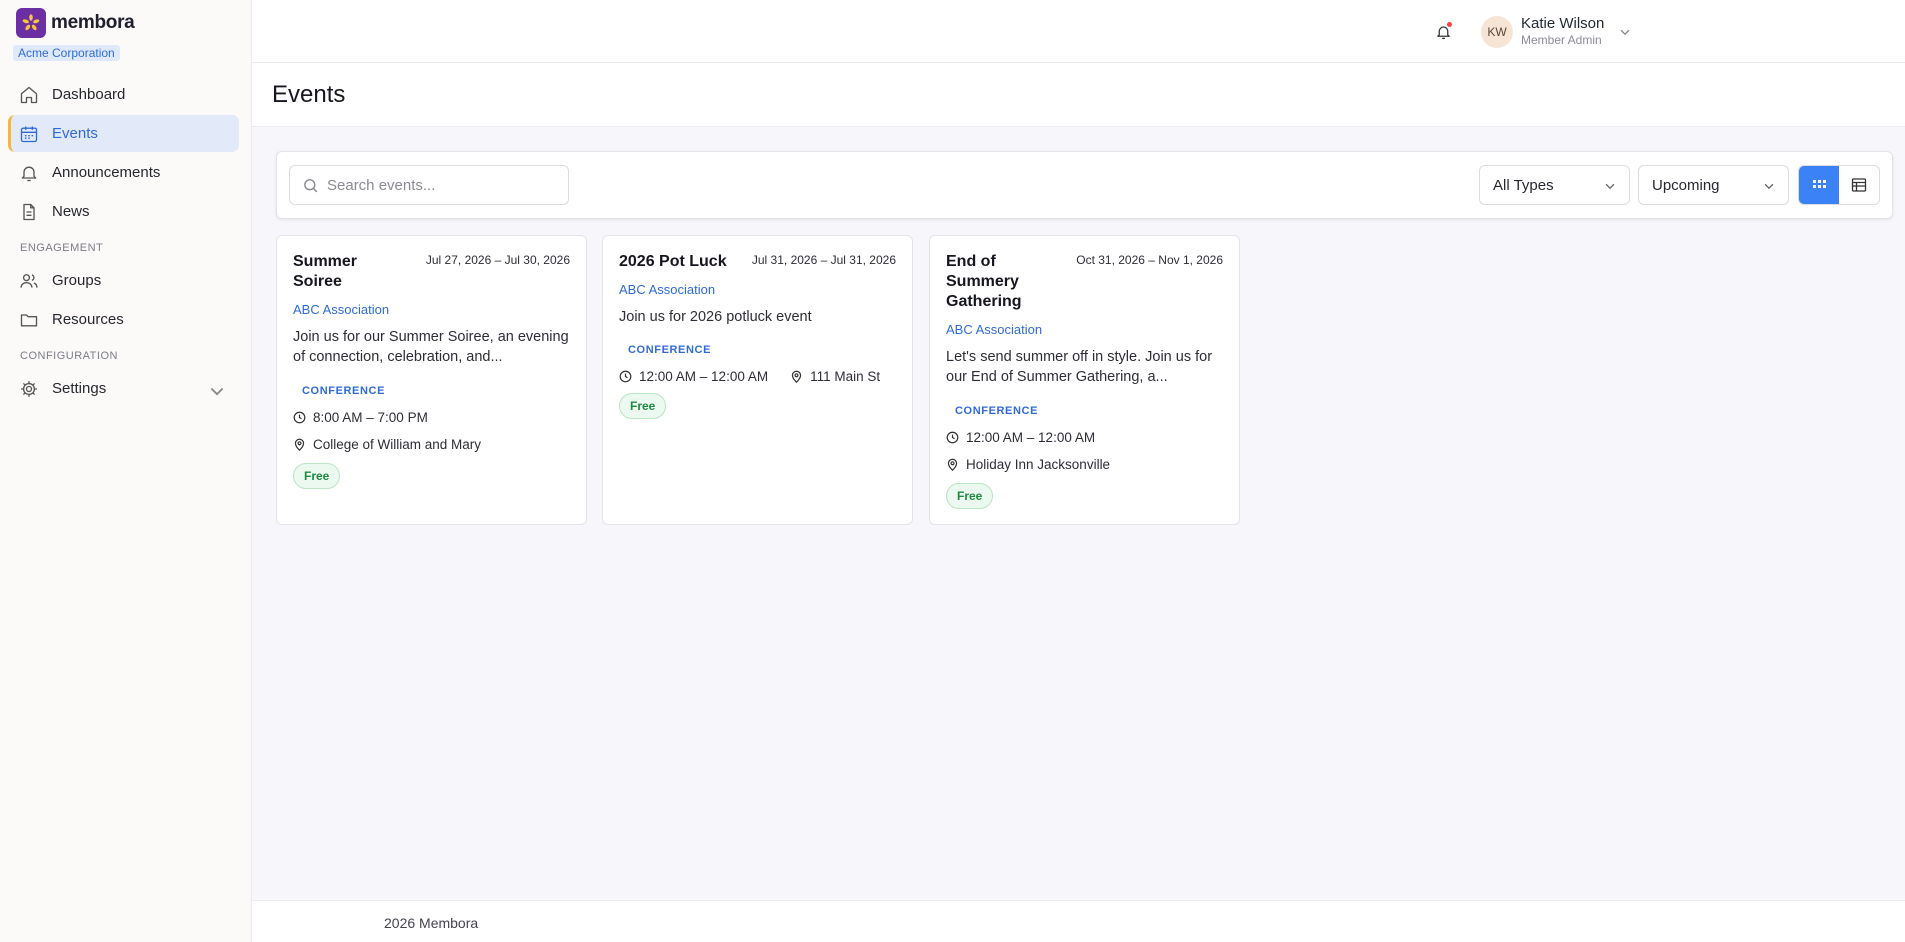 The image size is (1905, 942). I want to click on view-toggle, so click(1839, 185).